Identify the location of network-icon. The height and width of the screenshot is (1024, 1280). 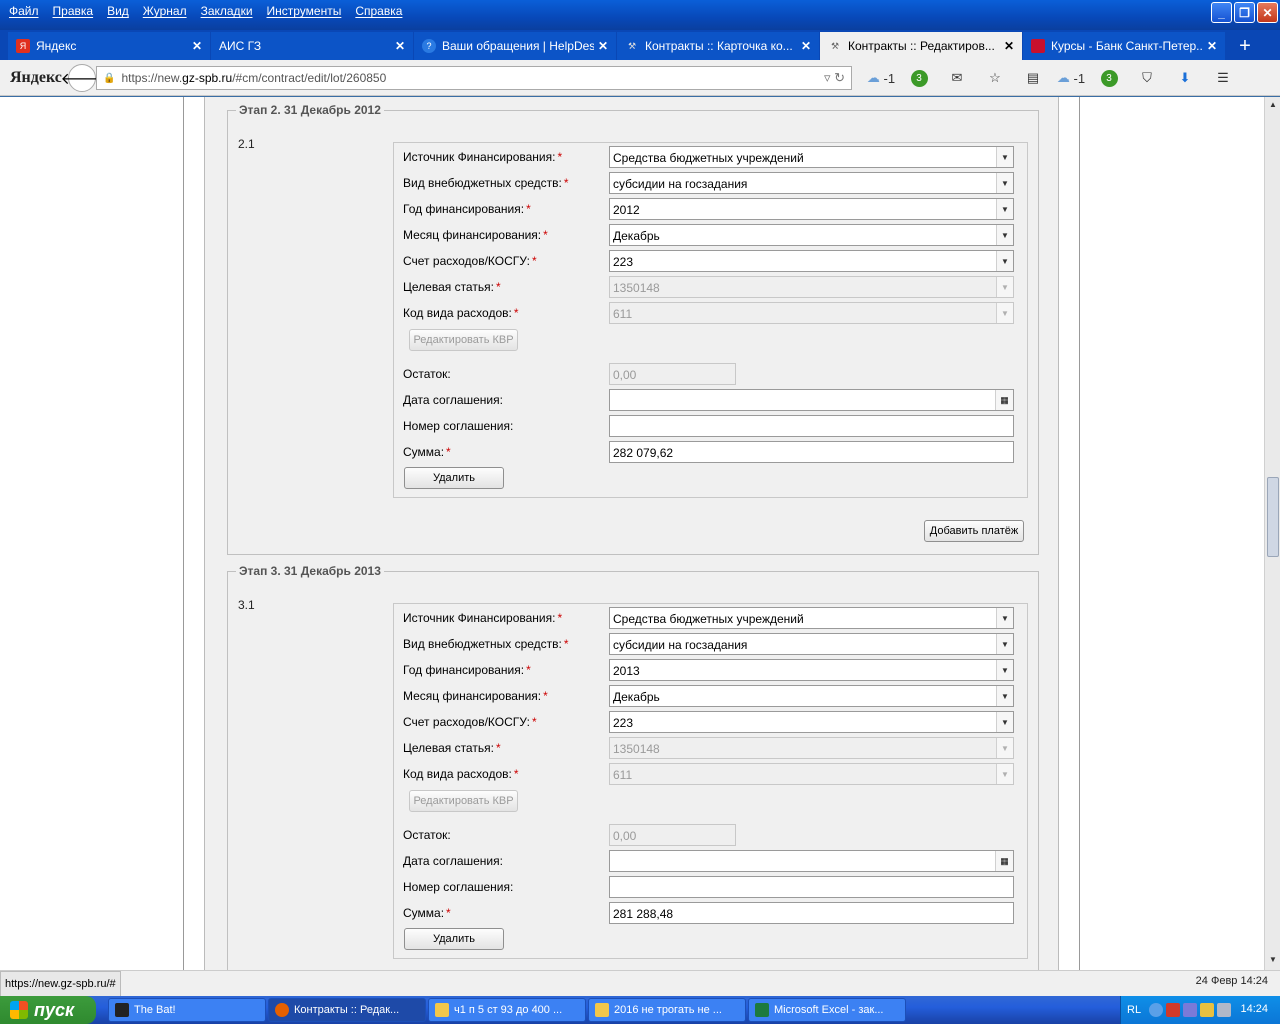
(1190, 1010).